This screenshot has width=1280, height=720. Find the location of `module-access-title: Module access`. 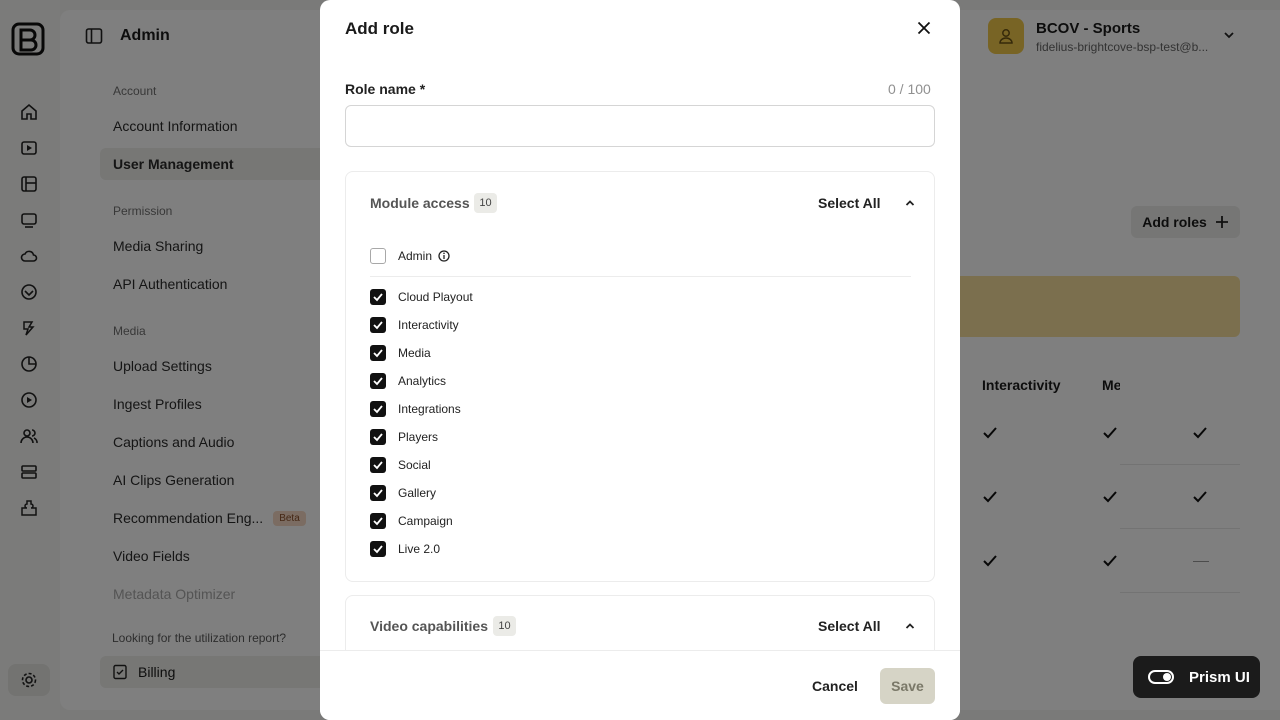

module-access-title: Module access is located at coordinates (420, 203).